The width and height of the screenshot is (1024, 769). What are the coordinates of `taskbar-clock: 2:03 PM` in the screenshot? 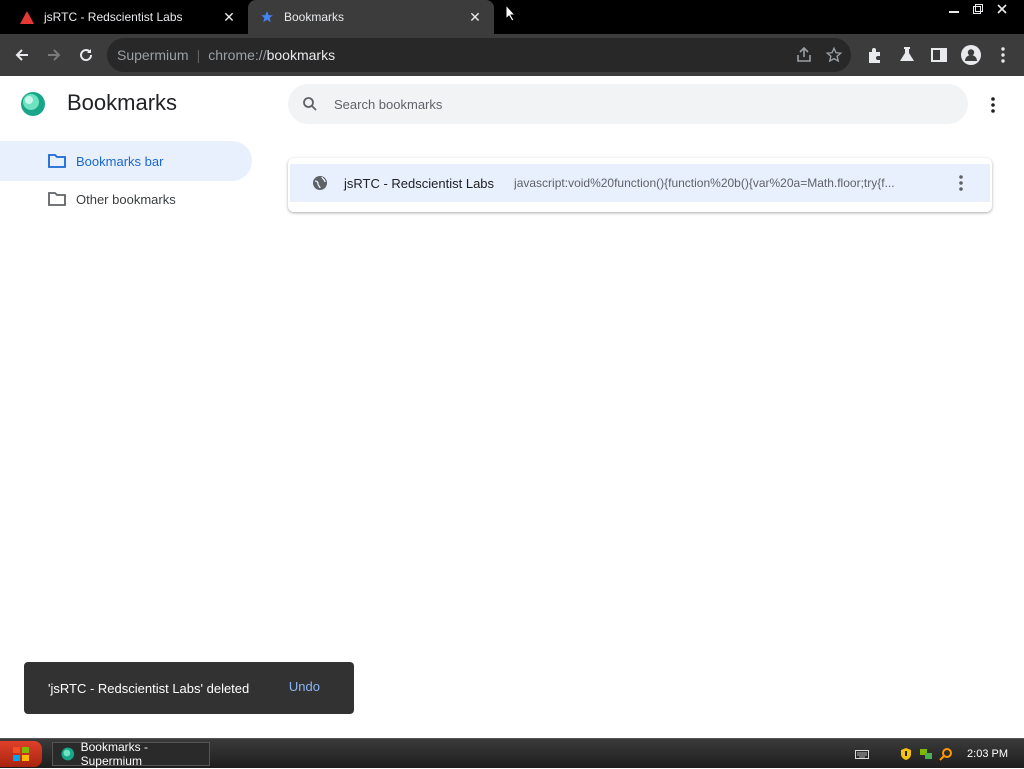 It's located at (987, 754).